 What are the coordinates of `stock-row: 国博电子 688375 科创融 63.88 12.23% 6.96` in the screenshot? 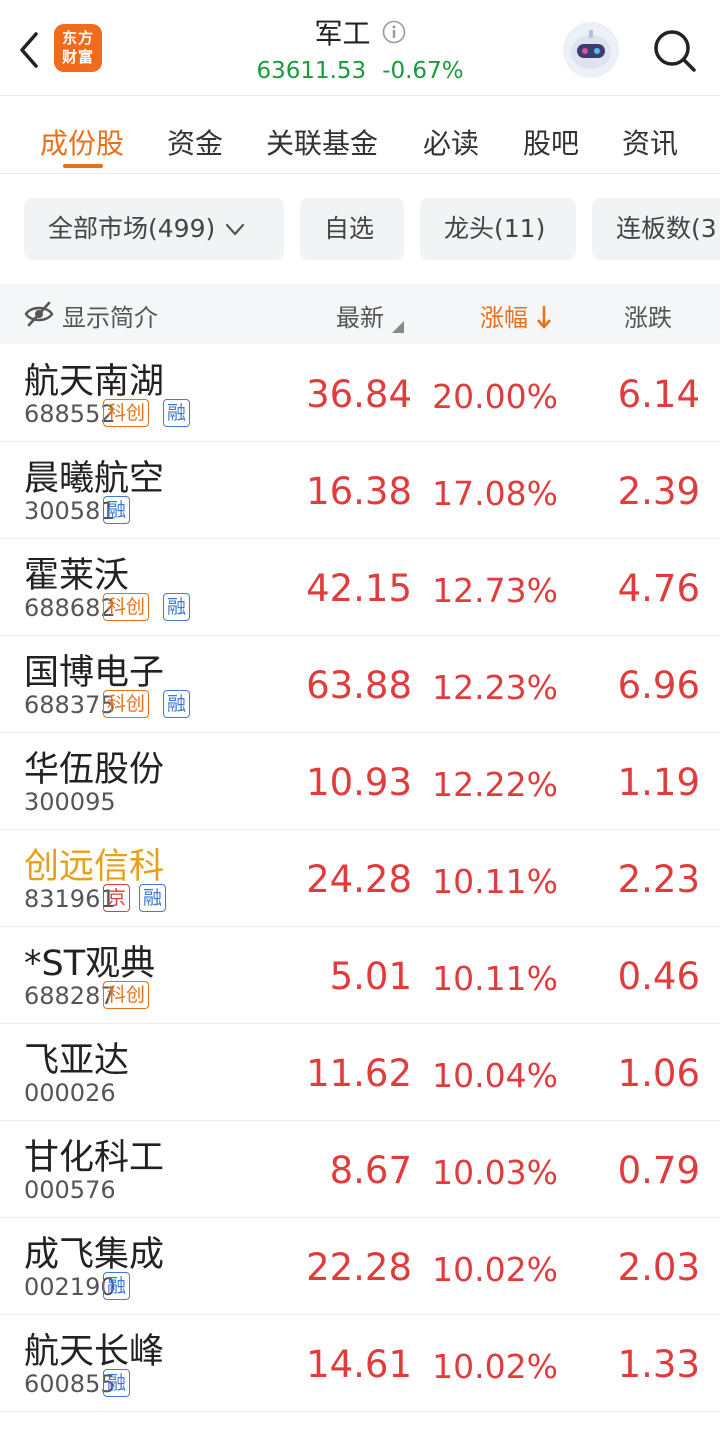 It's located at (360, 684).